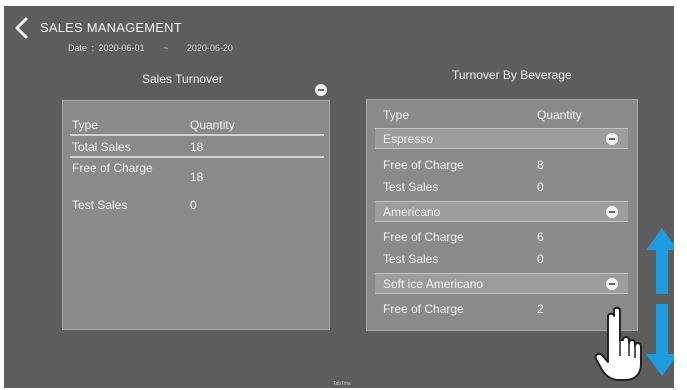 The height and width of the screenshot is (390, 687). Describe the element at coordinates (111, 27) in the screenshot. I see `page-title: SALES MANAGEMENT` at that location.